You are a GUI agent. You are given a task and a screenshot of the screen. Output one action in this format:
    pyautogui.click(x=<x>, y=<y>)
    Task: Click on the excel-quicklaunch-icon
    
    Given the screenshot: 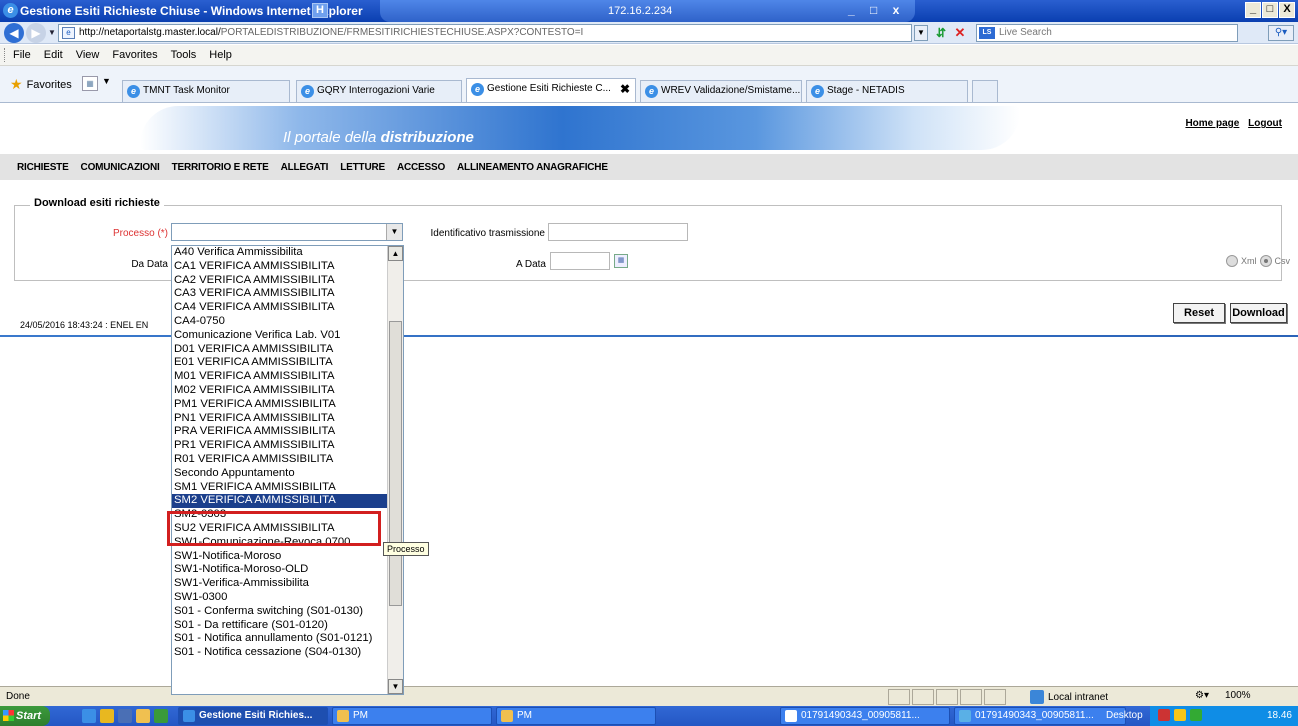 What is the action you would take?
    pyautogui.click(x=161, y=716)
    